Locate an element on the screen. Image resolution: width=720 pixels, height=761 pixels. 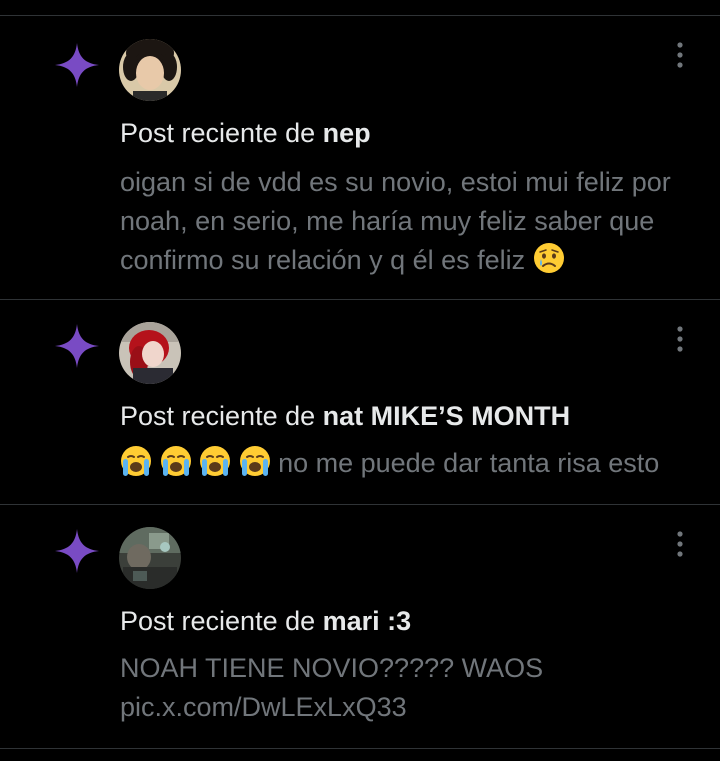
media-link: pic.x.com/DwLExLxQ33 is located at coordinates (412, 707).